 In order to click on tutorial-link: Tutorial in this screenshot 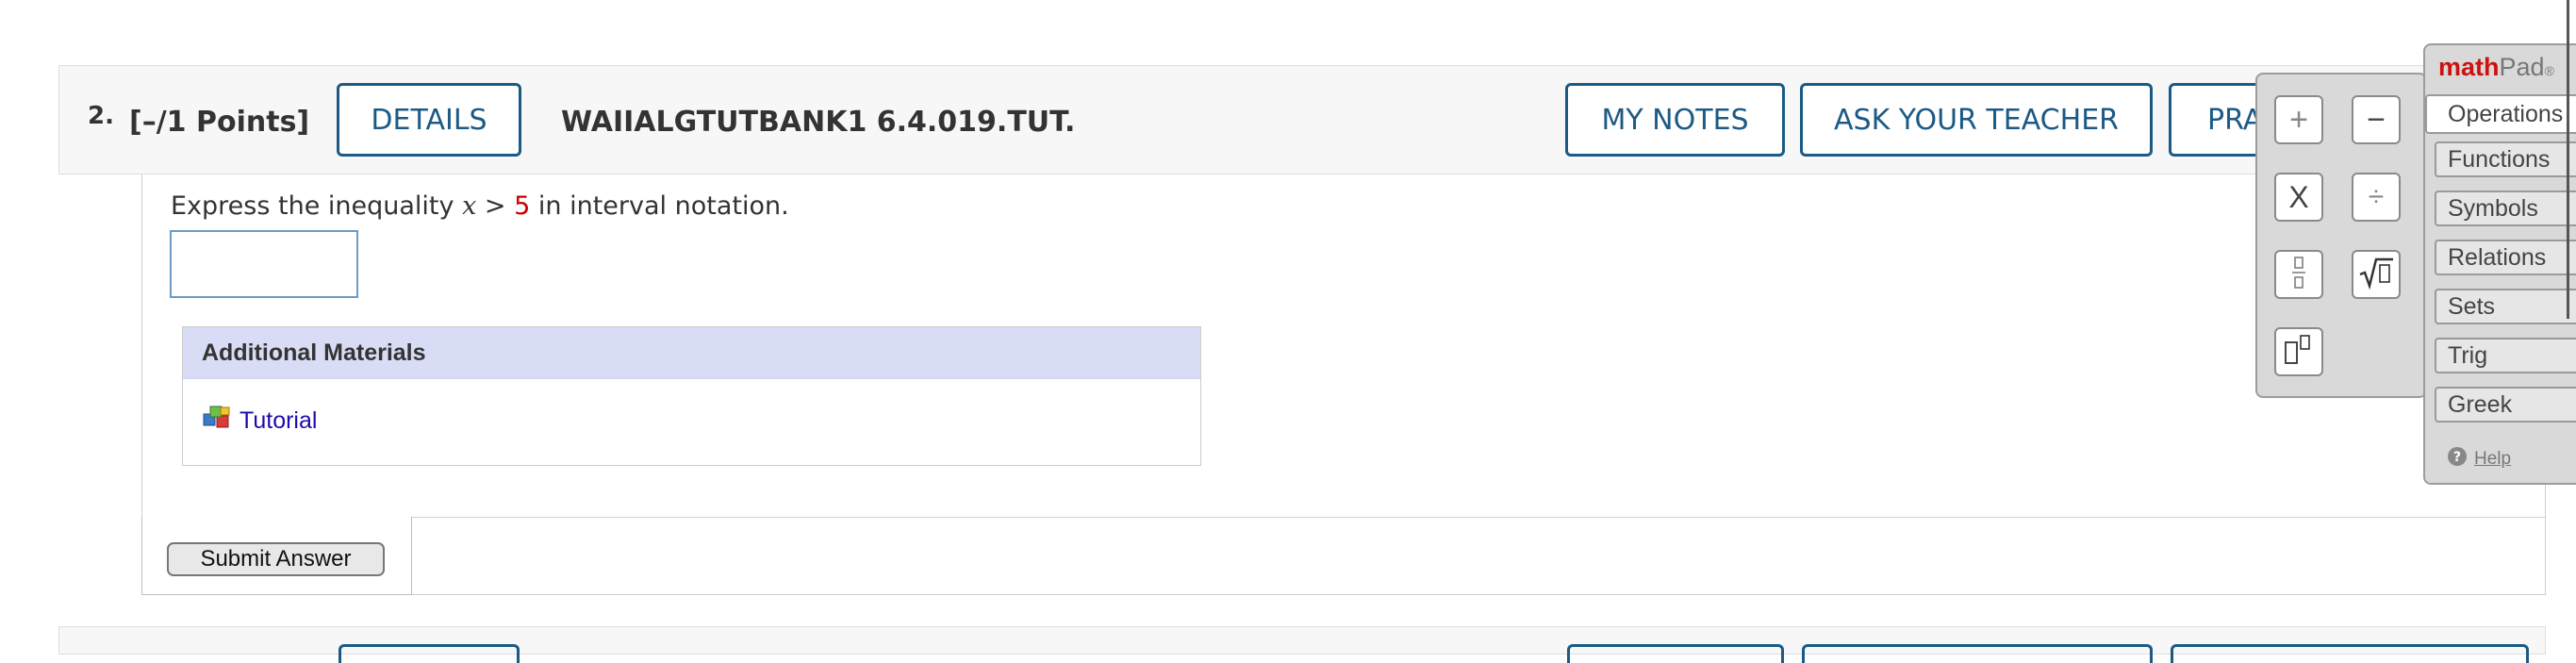, I will do `click(259, 421)`.